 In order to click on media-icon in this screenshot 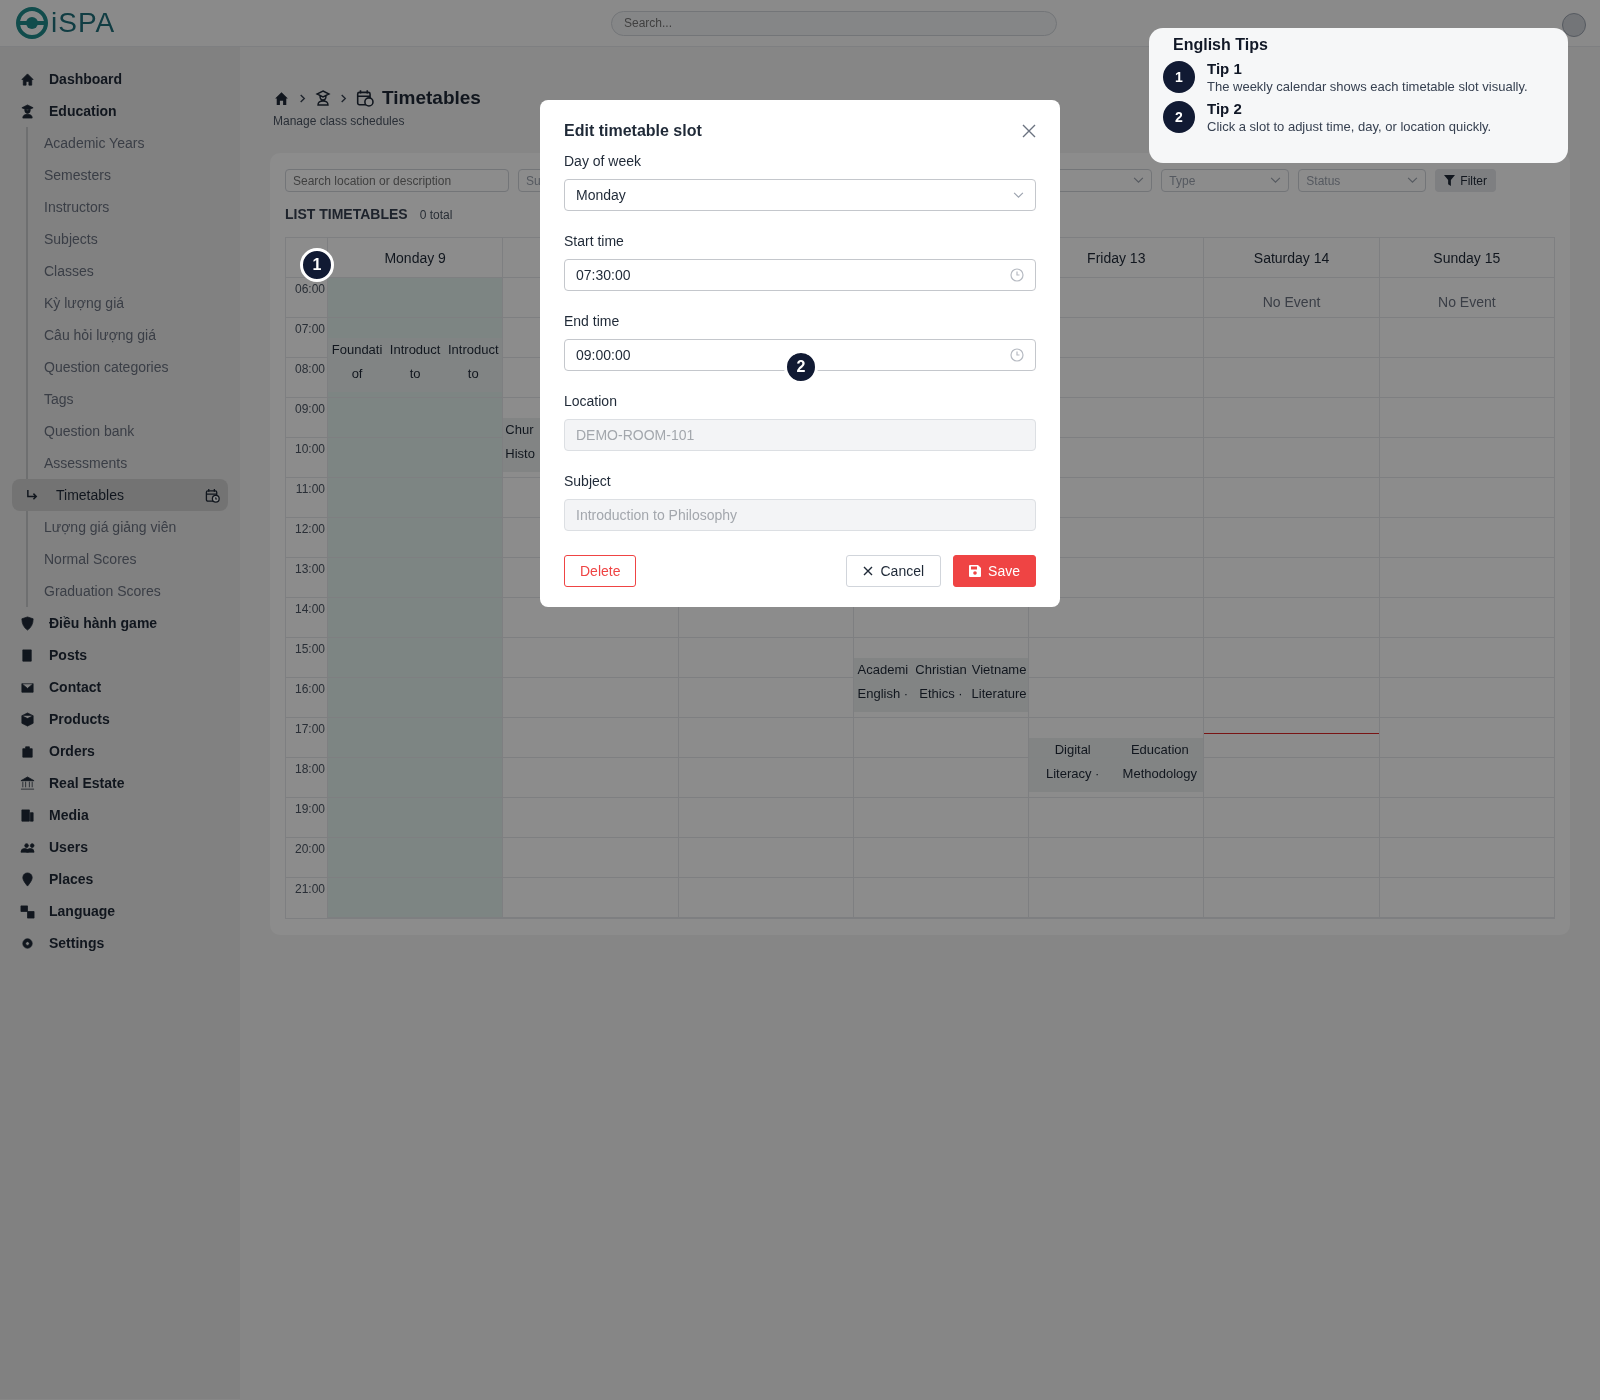, I will do `click(27, 815)`.